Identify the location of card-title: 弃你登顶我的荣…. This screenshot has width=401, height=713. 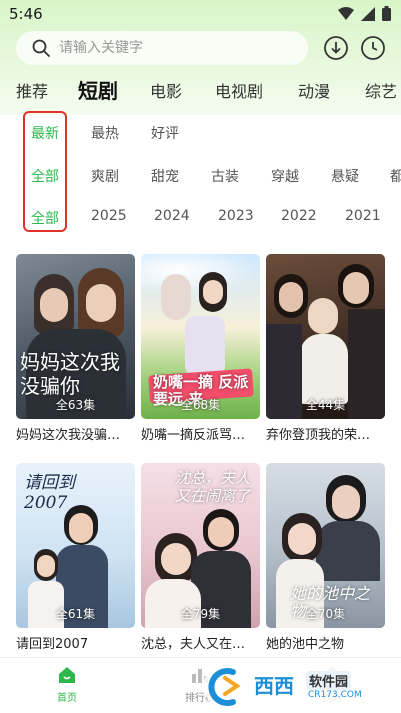
(318, 435).